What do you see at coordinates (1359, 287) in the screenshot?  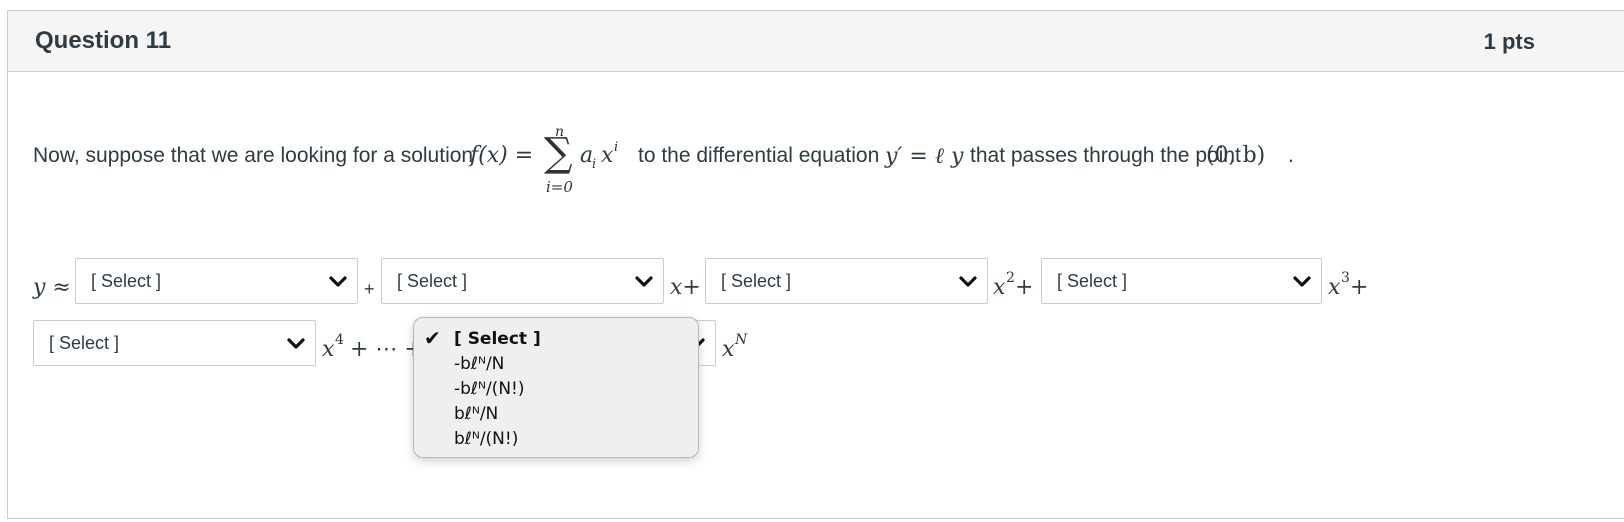 I see `x3-plus: +` at bounding box center [1359, 287].